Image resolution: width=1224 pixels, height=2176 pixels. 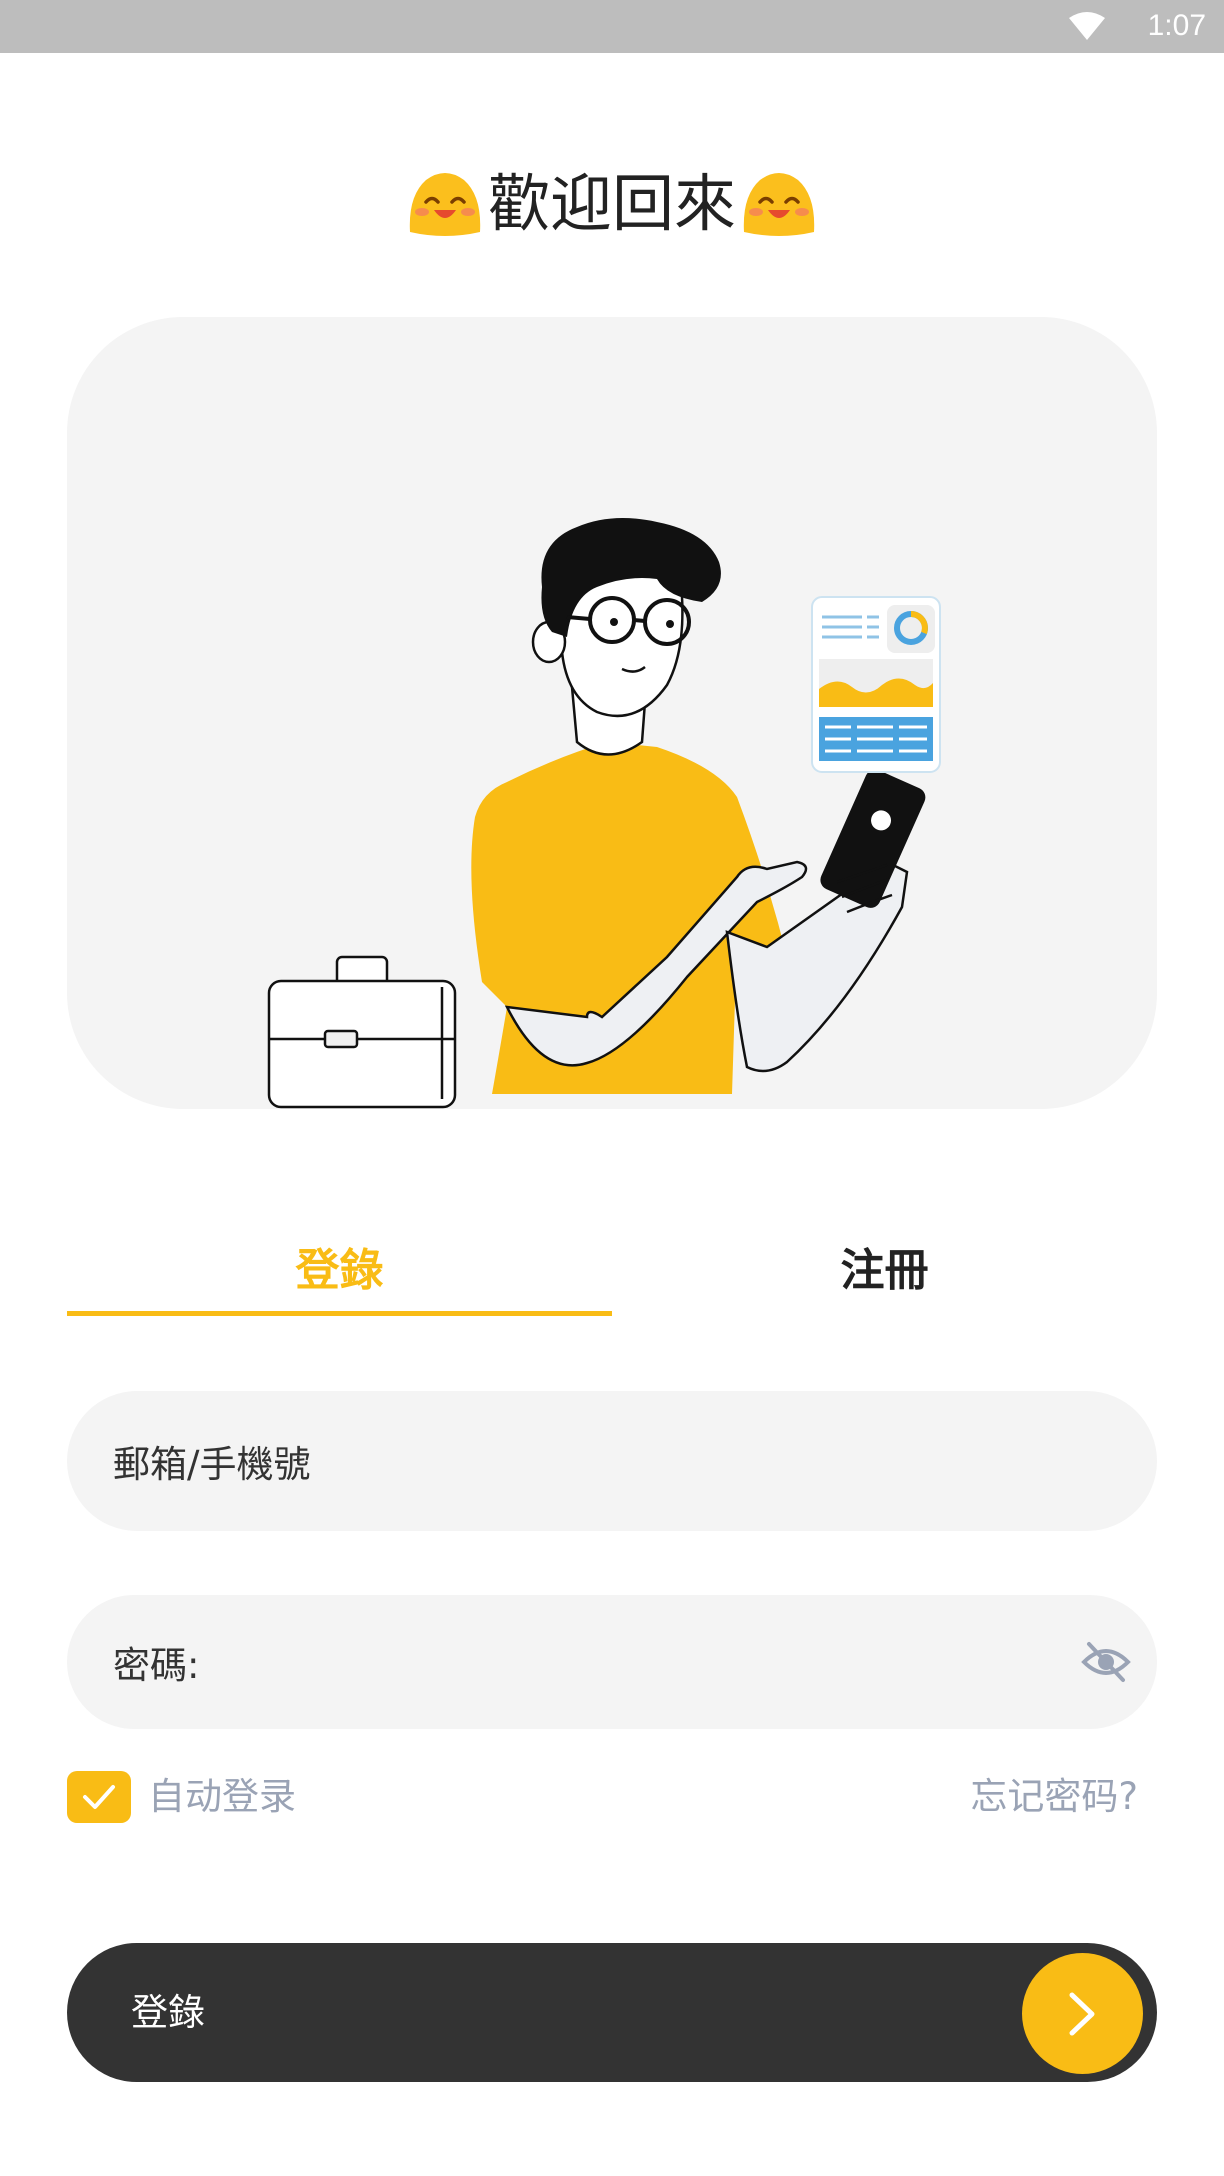 I want to click on dashboard-card-icon, so click(x=876, y=684).